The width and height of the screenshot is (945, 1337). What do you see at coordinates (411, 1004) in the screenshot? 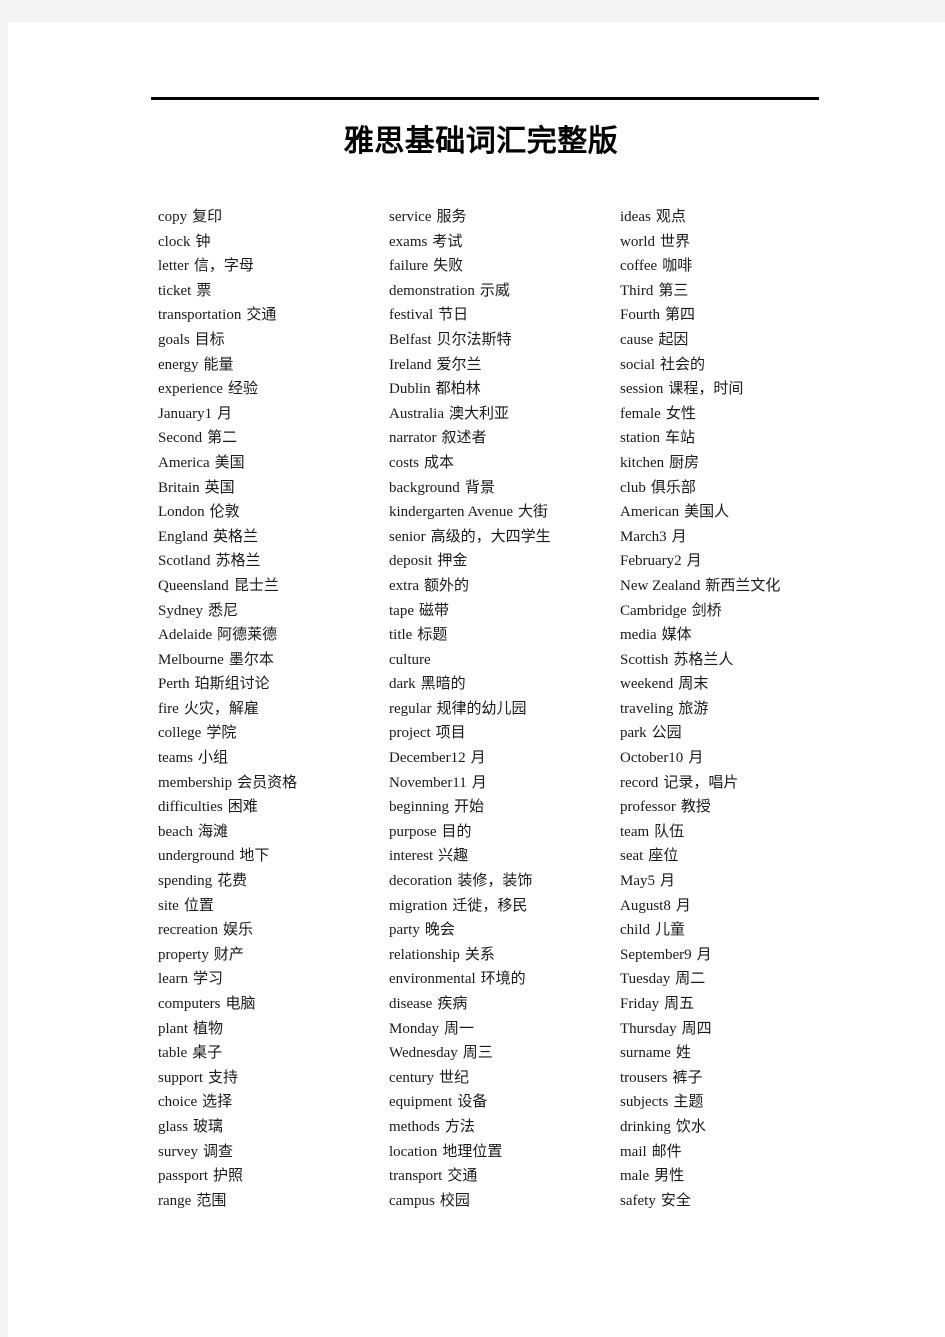
I see `vocabulary-term: disease` at bounding box center [411, 1004].